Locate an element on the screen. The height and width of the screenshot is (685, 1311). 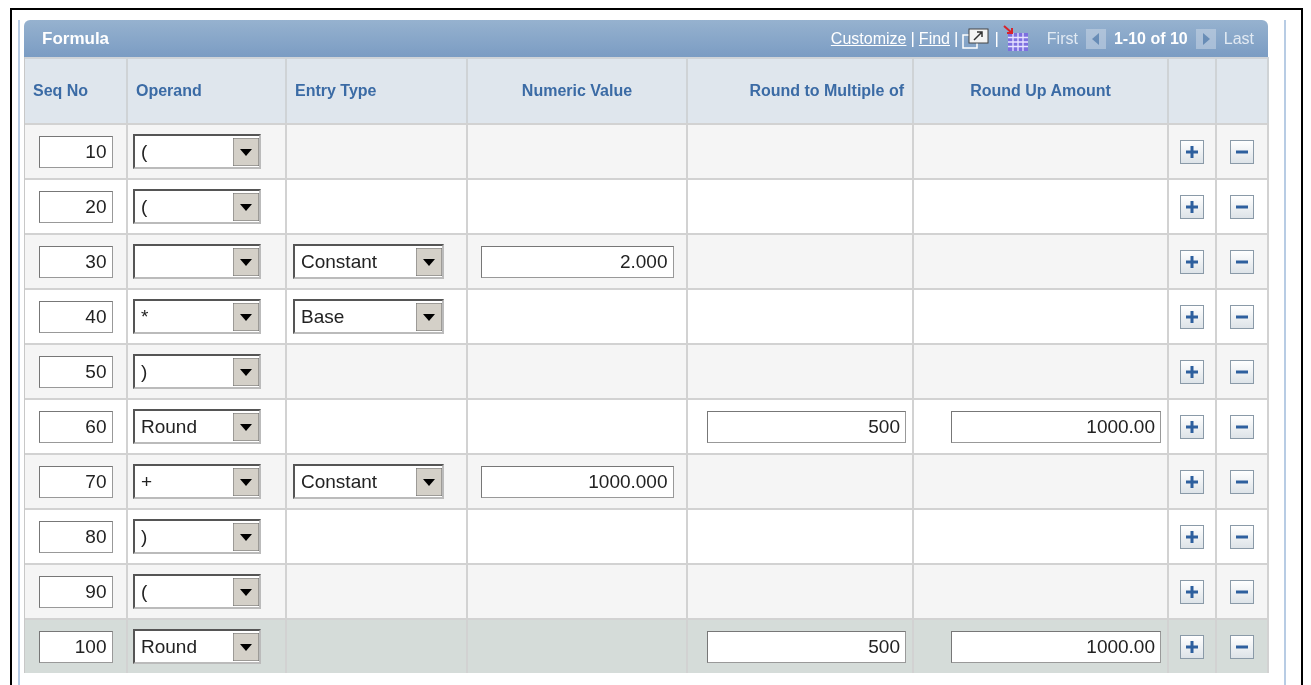
column-header: Entry Type is located at coordinates (377, 90).